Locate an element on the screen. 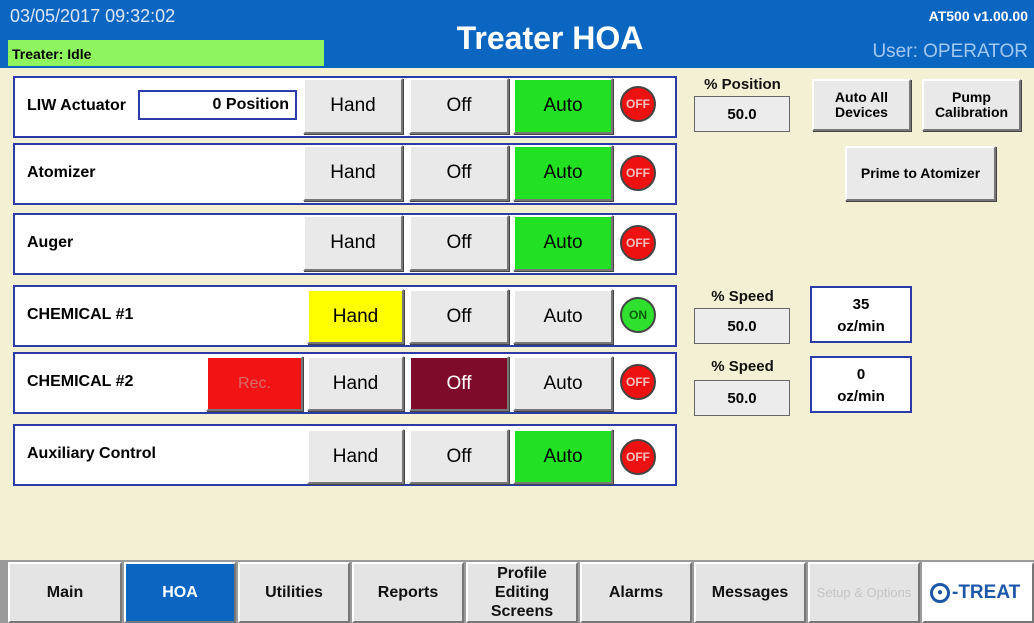 The height and width of the screenshot is (623, 1034). company-logo: ● -TREAT is located at coordinates (978, 592).